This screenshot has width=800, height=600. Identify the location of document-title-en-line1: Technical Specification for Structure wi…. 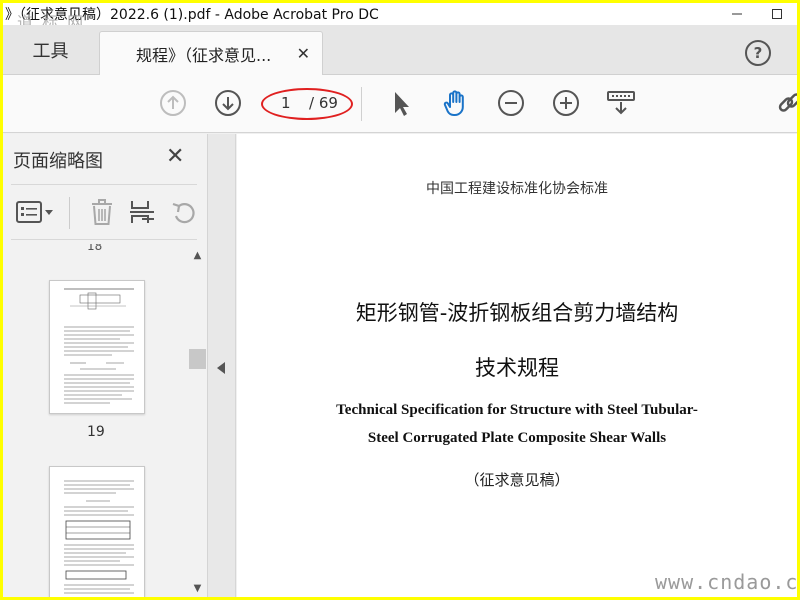
(517, 410).